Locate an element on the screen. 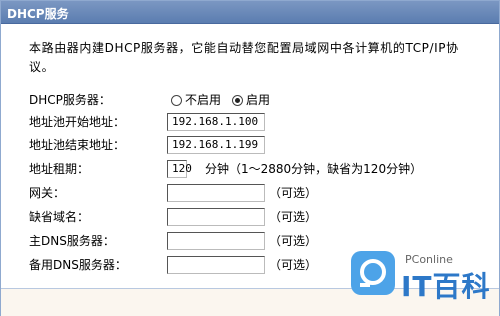  watermark-big-text: IT百科 is located at coordinates (446, 286).